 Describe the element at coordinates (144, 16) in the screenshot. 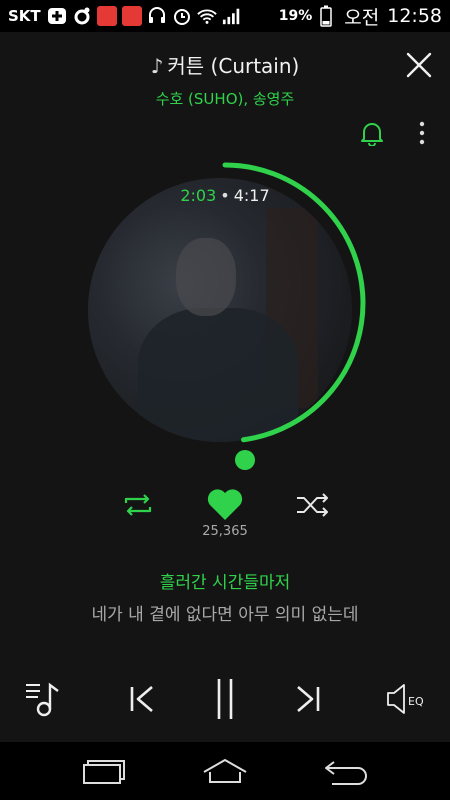

I see `status-icons` at that location.